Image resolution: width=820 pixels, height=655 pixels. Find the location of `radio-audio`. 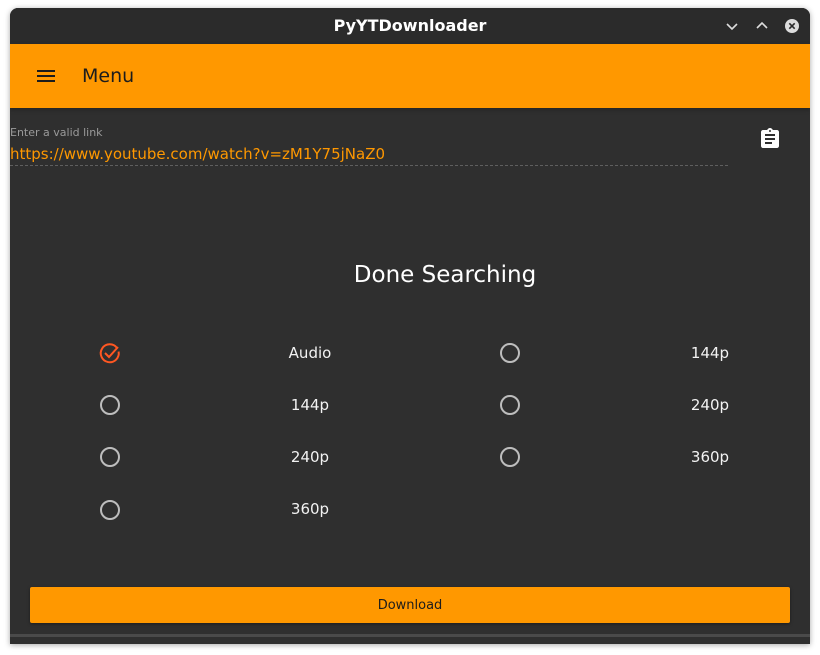

radio-audio is located at coordinates (110, 353).